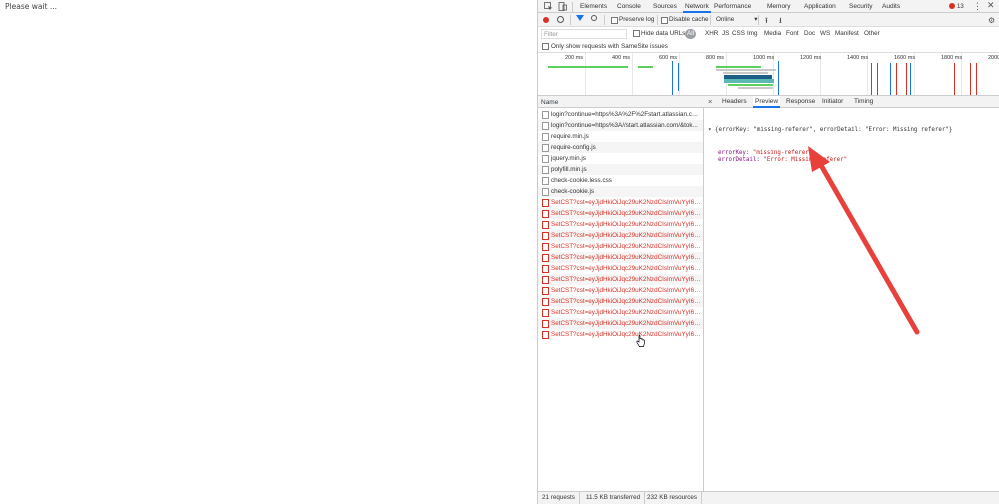  I want to click on samesite-checkbox, so click(545, 46).